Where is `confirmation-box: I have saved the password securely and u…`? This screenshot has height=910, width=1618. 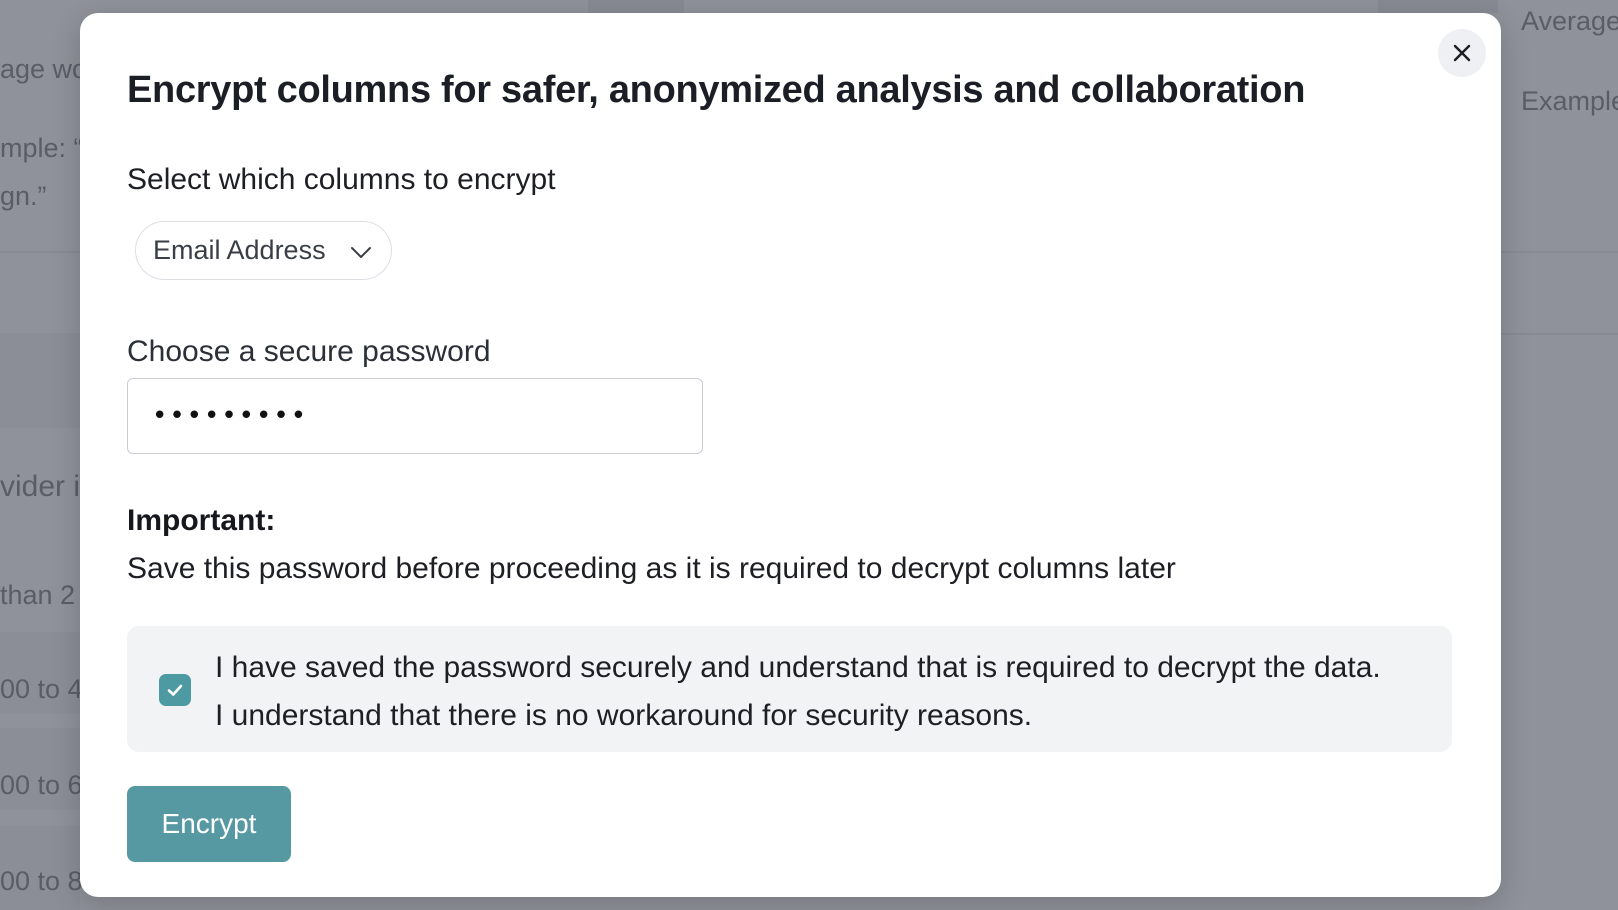 confirmation-box: I have saved the password securely and u… is located at coordinates (789, 689).